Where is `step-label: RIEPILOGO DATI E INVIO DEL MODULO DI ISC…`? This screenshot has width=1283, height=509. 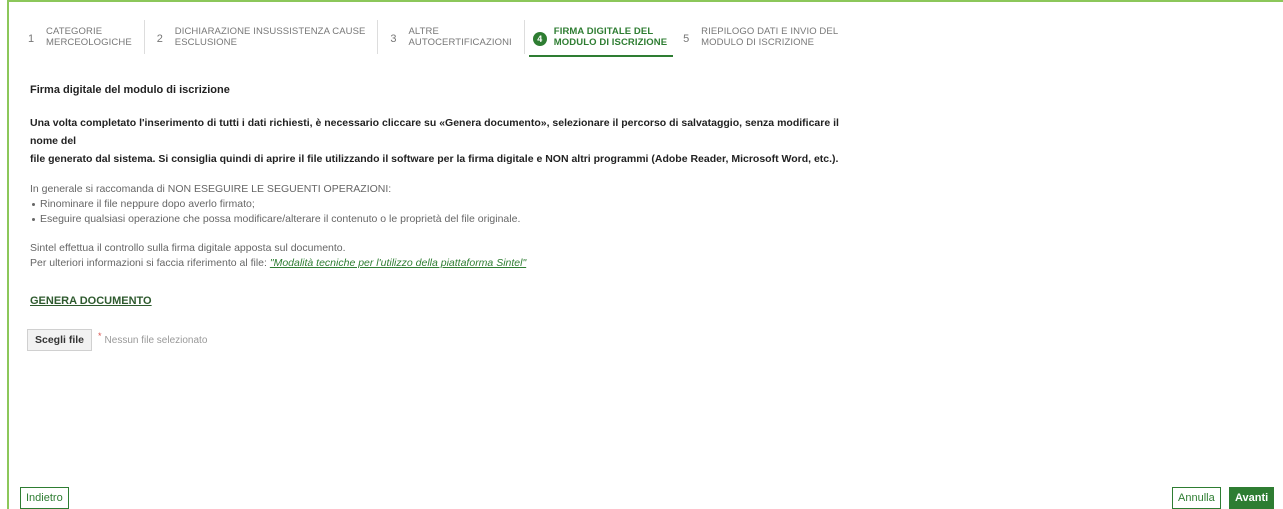
step-label: RIEPILOGO DATI E INVIO DEL MODULO DI ISC… is located at coordinates (770, 37).